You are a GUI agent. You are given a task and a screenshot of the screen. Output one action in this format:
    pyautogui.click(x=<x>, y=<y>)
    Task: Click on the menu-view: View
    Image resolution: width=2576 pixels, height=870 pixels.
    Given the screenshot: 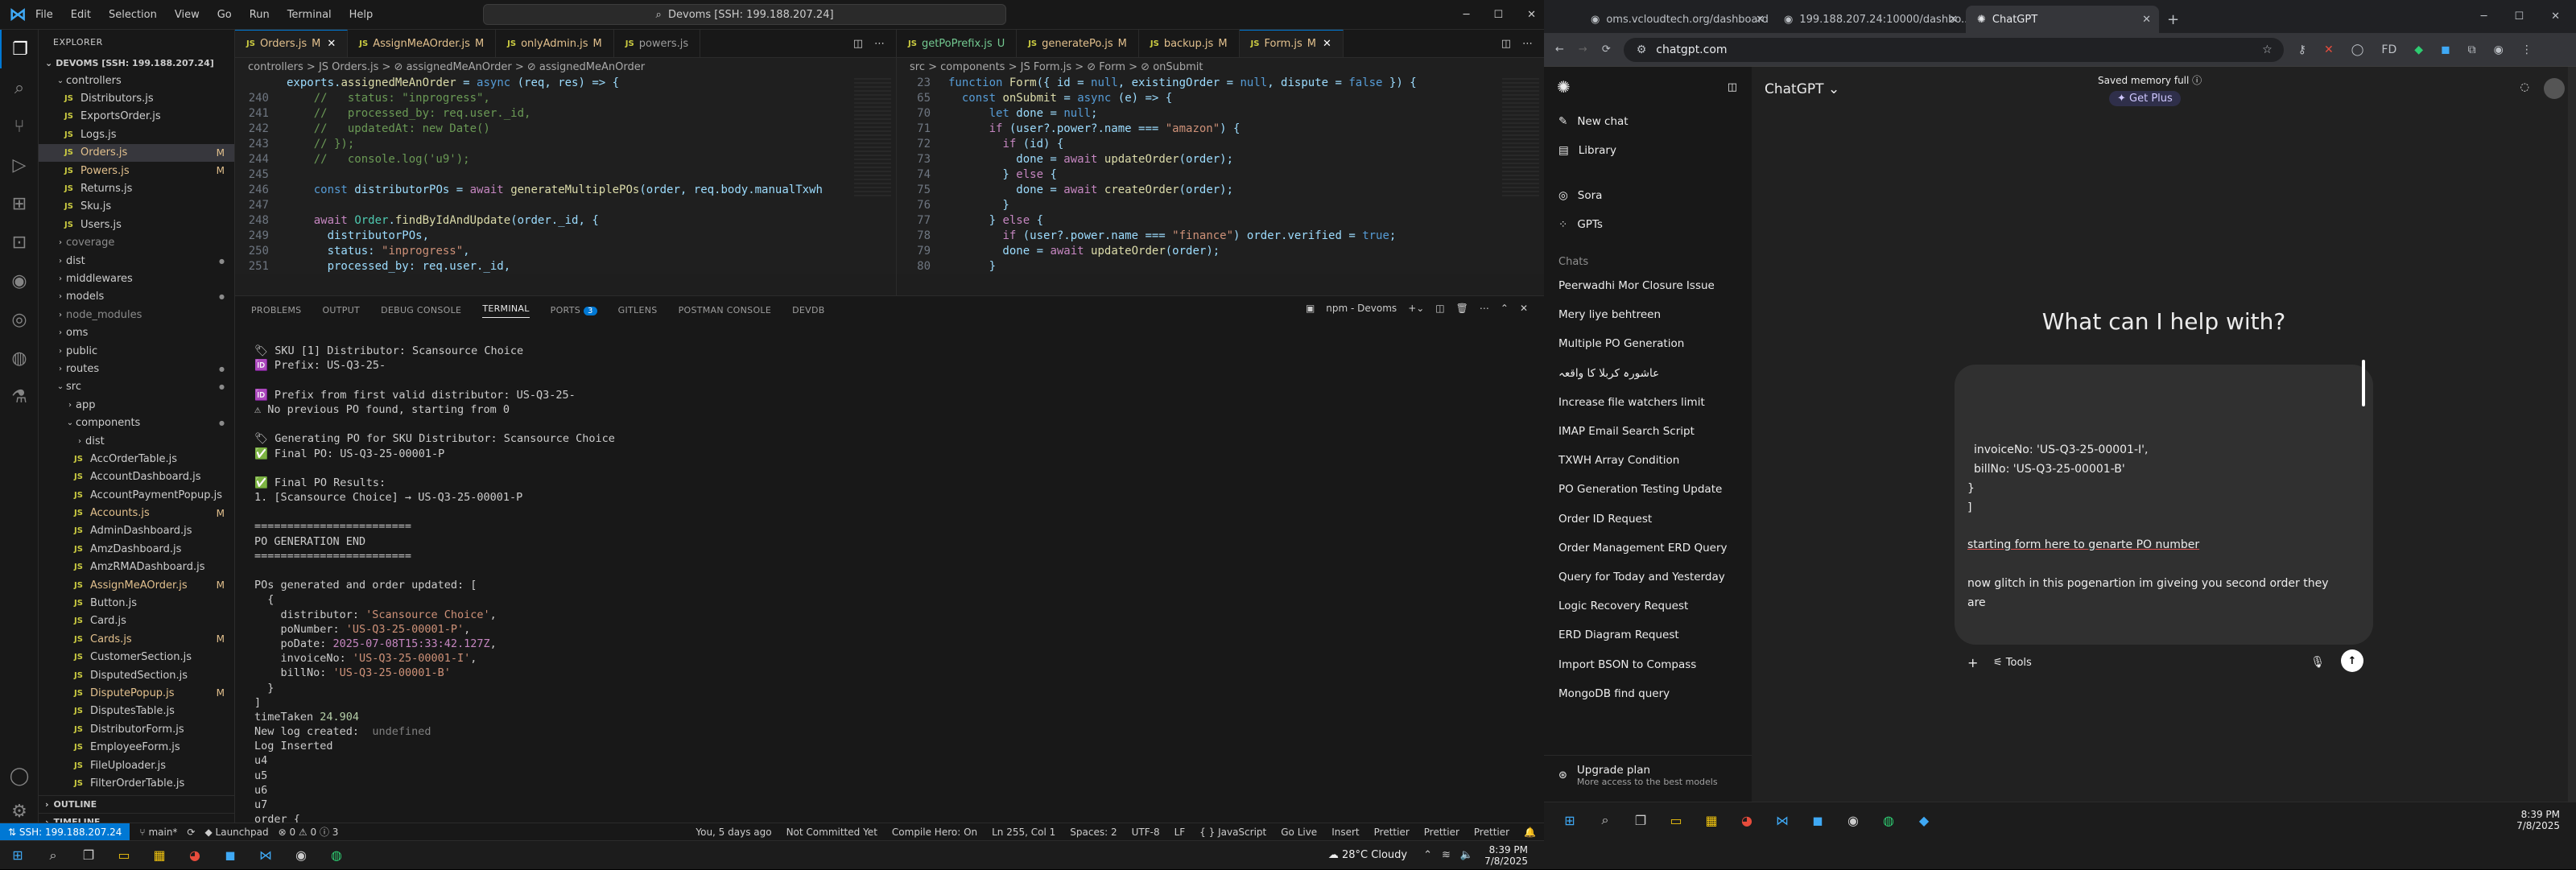 What is the action you would take?
    pyautogui.click(x=187, y=15)
    